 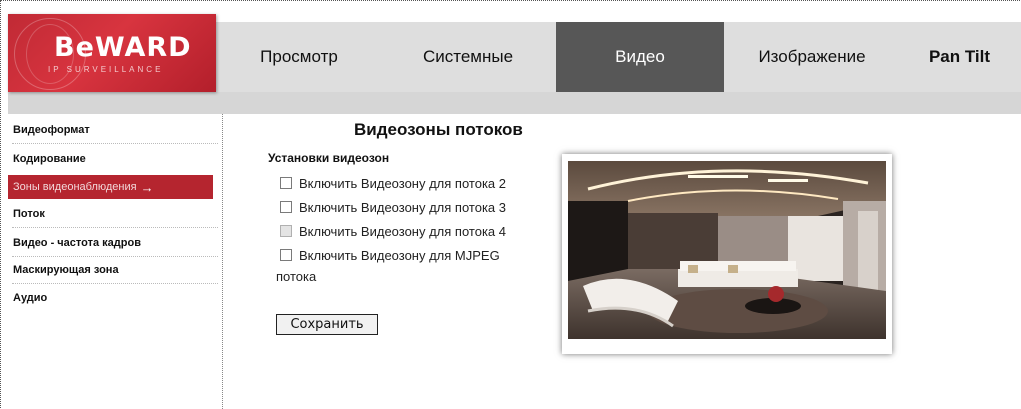 I want to click on tab-image: Изображение, so click(x=812, y=57).